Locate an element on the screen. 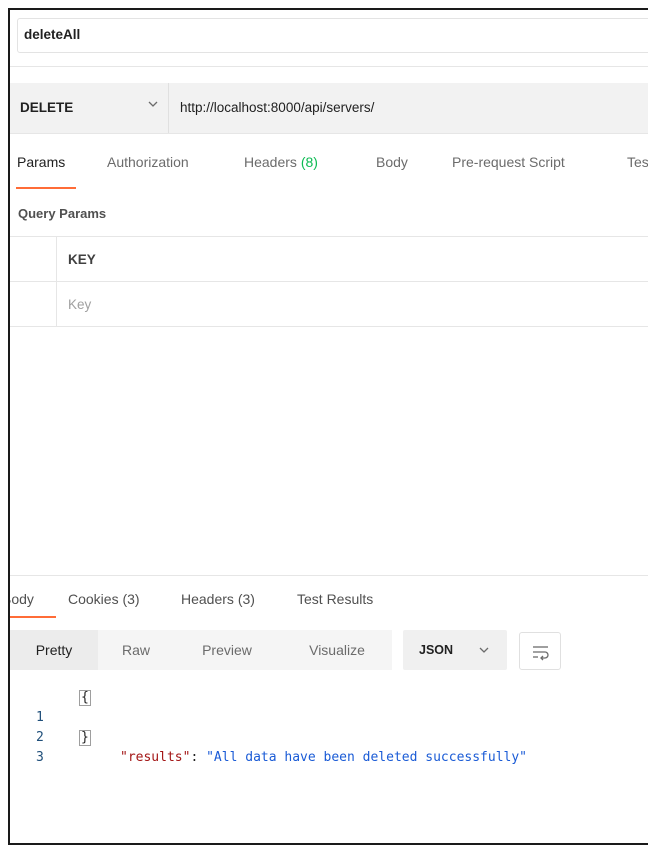 This screenshot has height=845, width=648. open-brace: { is located at coordinates (85, 698).